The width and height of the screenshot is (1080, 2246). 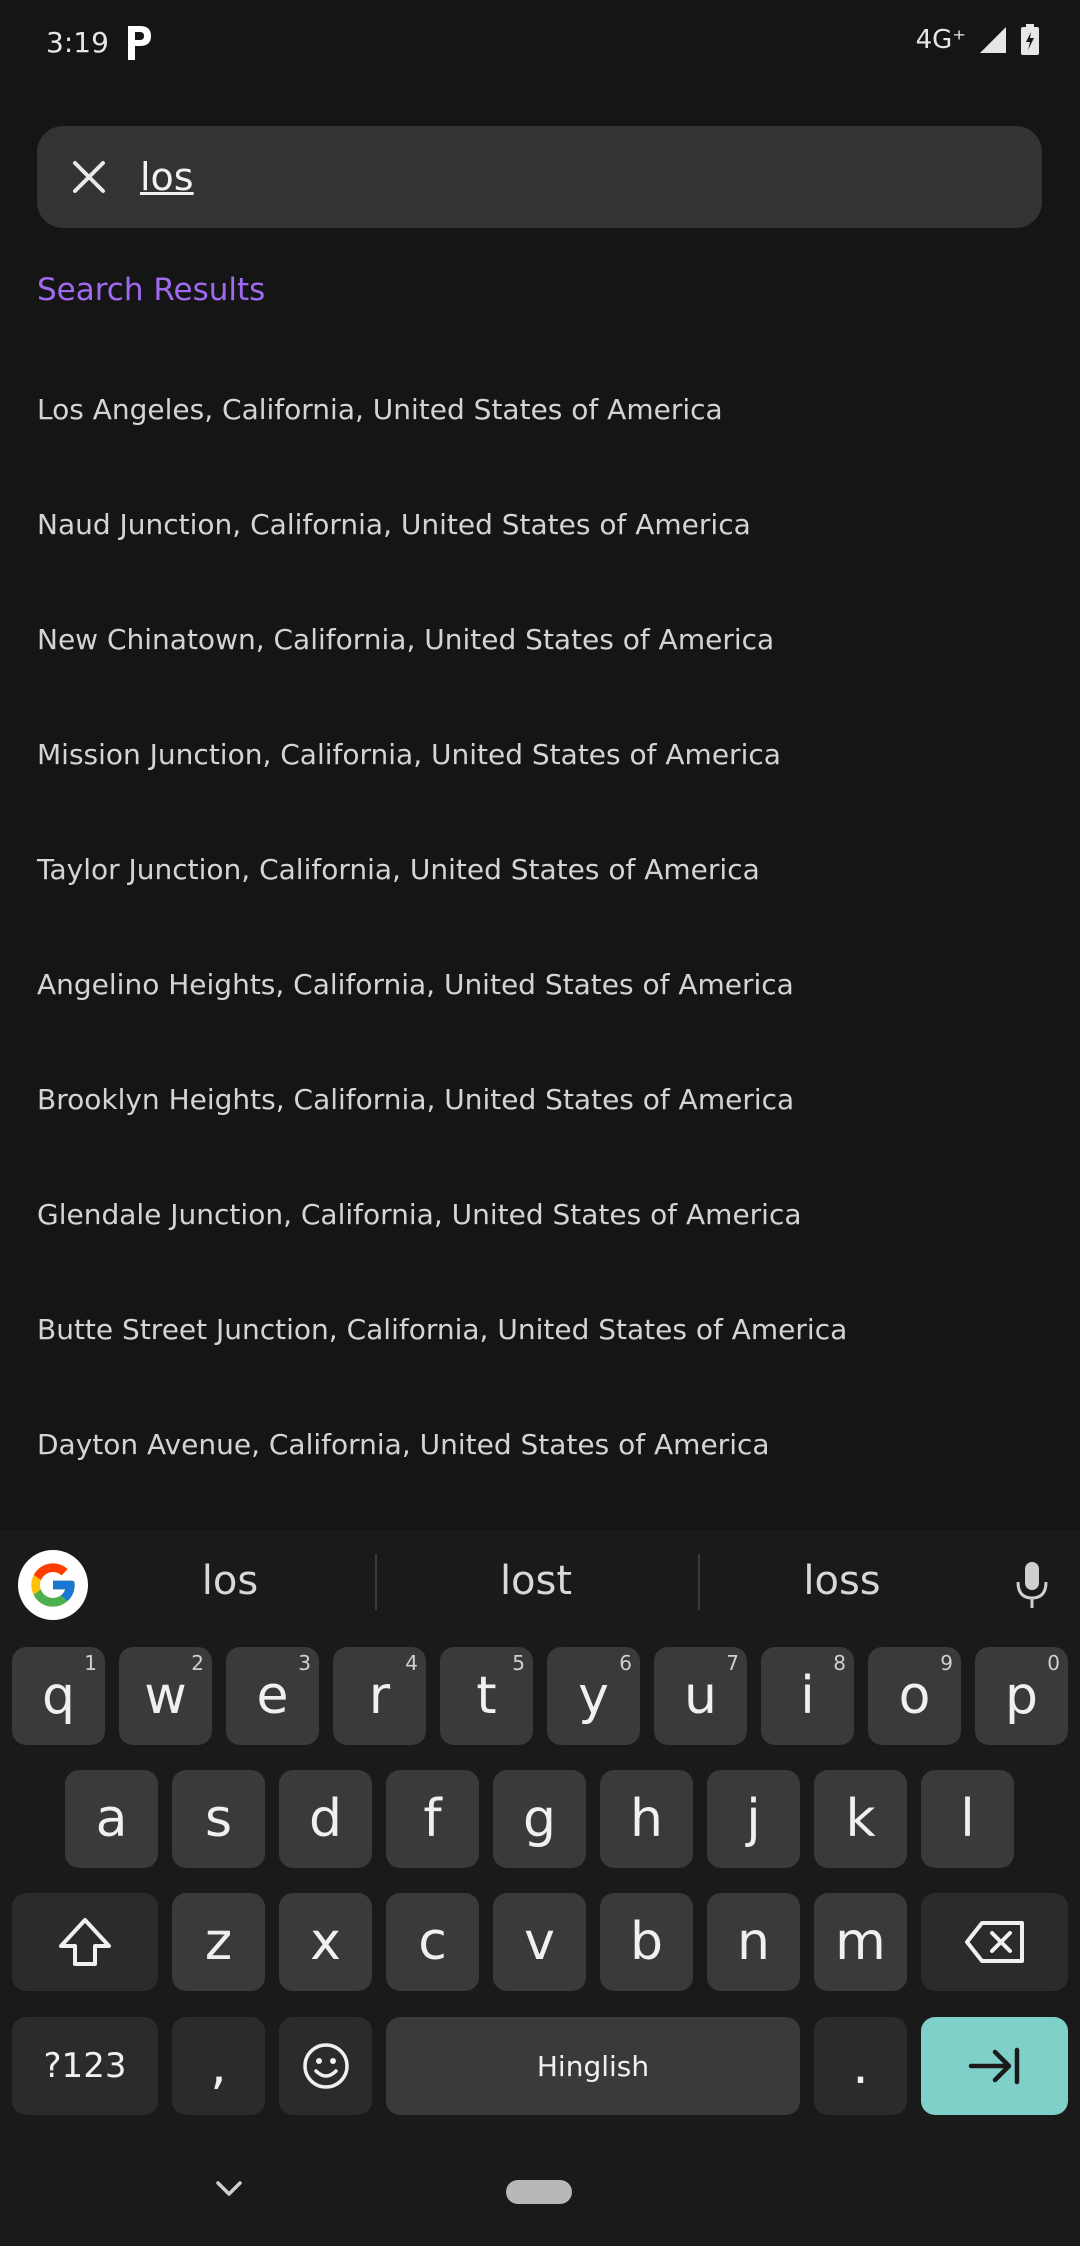 I want to click on symbols-key: ?123, so click(x=85, y=2066).